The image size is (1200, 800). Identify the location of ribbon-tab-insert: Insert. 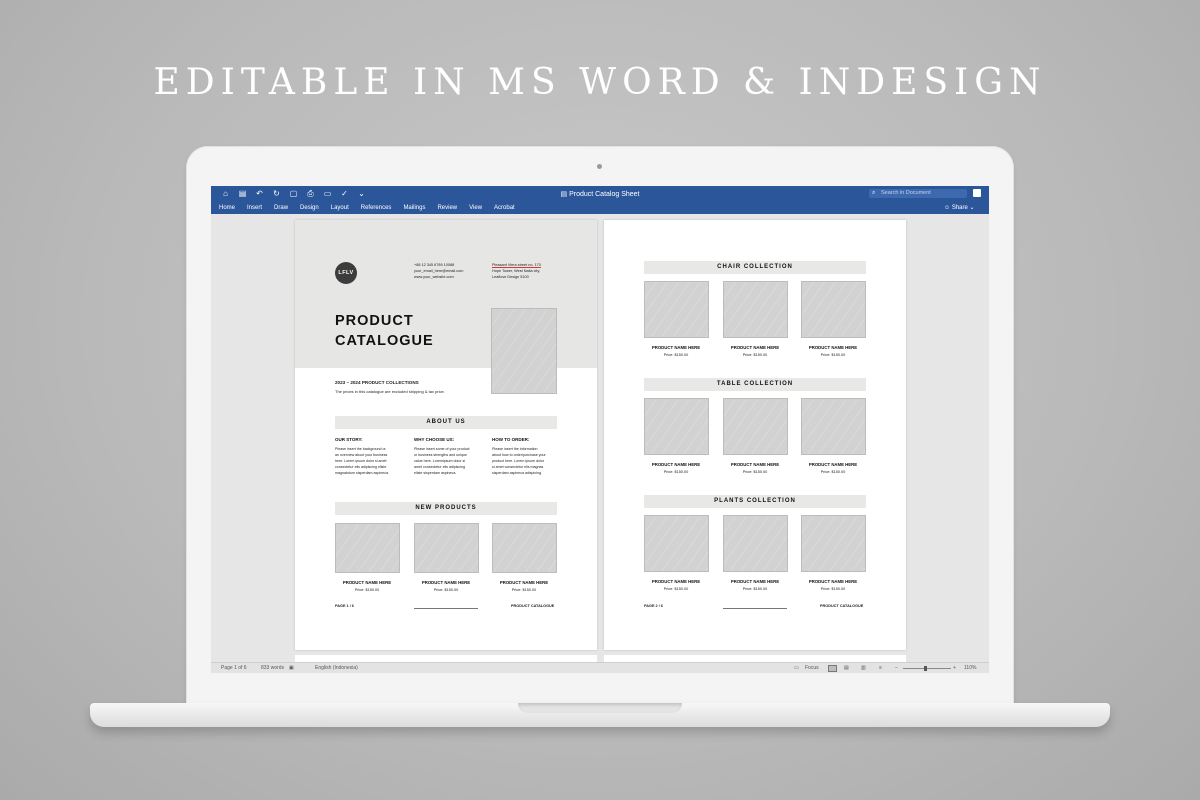
(254, 208).